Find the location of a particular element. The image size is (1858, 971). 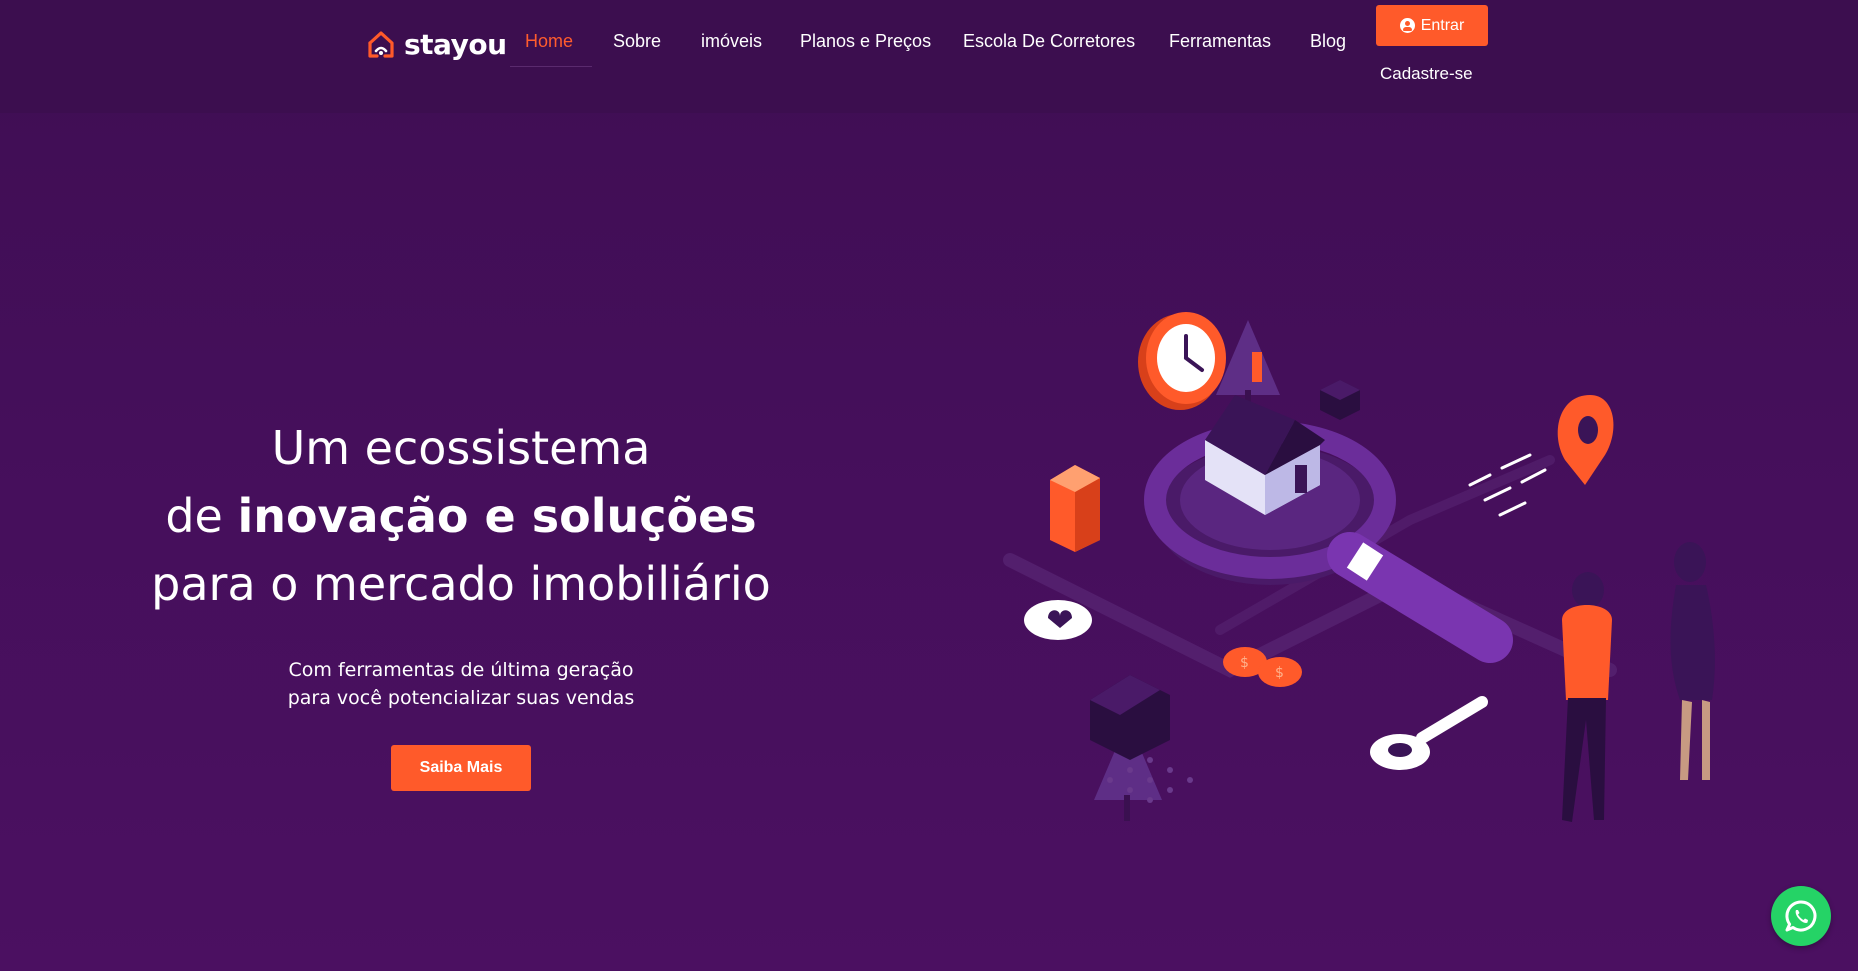

hero-subtitle-line1: Com ferramentas de última geração is located at coordinates (461, 670).